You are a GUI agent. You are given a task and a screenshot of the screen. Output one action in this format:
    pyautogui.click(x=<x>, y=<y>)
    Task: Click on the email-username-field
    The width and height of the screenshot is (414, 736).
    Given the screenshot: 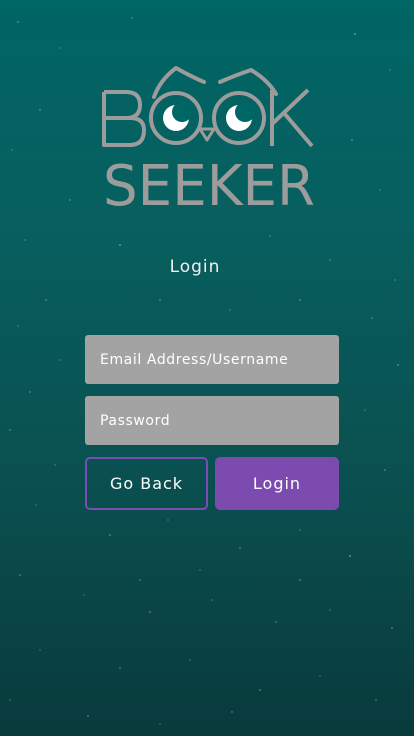 What is the action you would take?
    pyautogui.click(x=212, y=359)
    